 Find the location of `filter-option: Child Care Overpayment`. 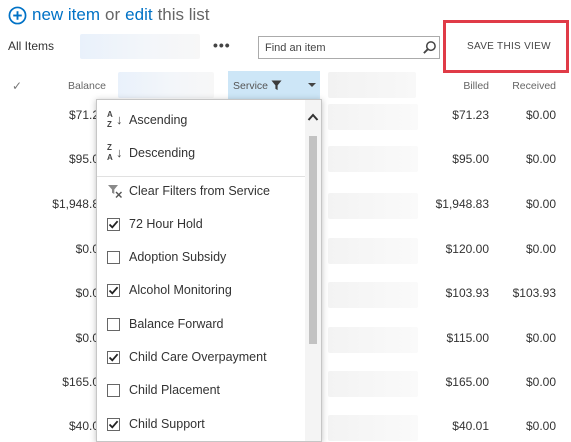

filter-option: Child Care Overpayment is located at coordinates (201, 357).